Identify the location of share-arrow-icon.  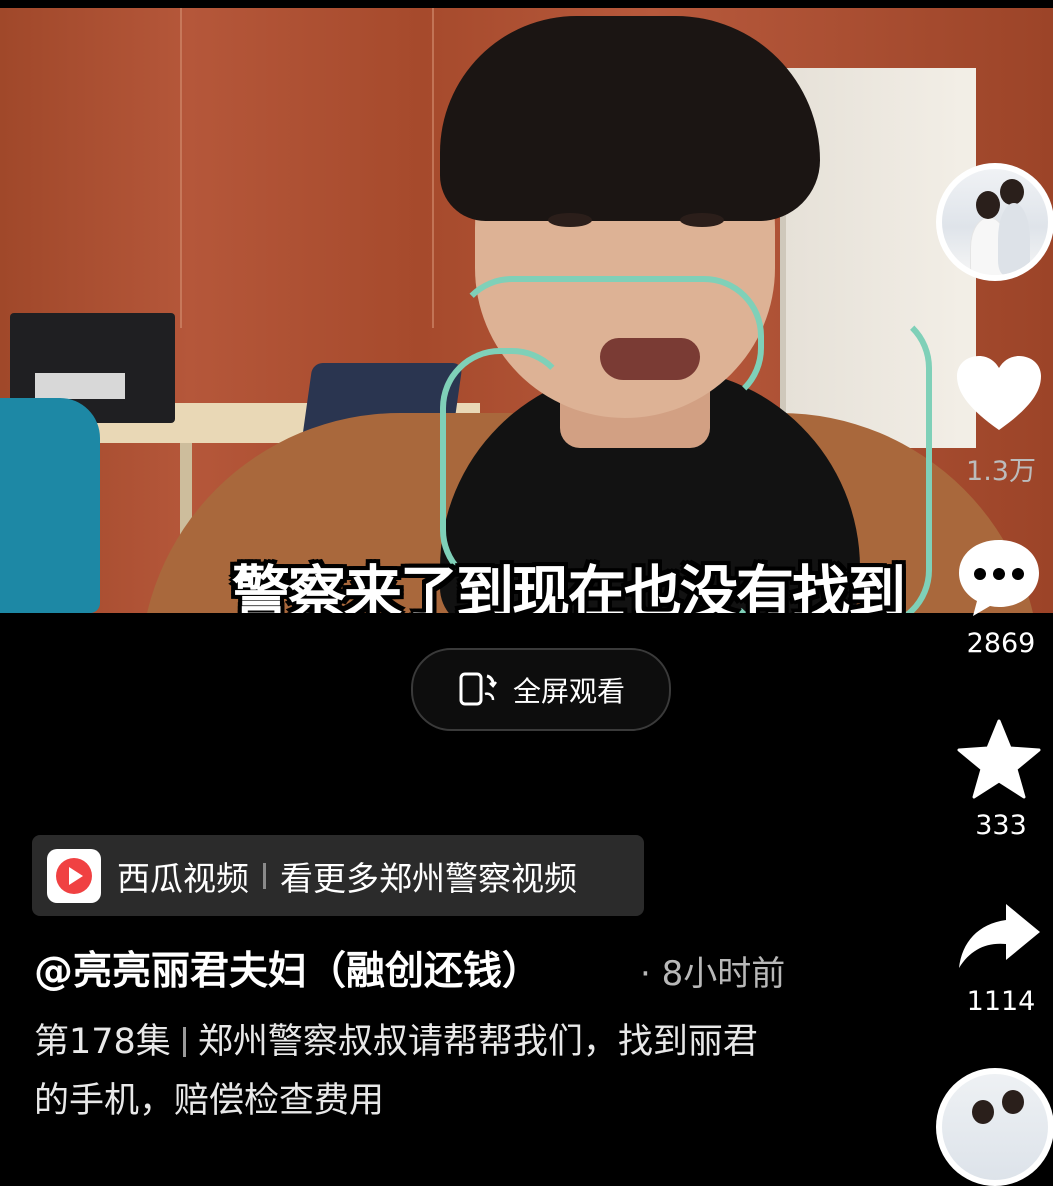
(999, 938).